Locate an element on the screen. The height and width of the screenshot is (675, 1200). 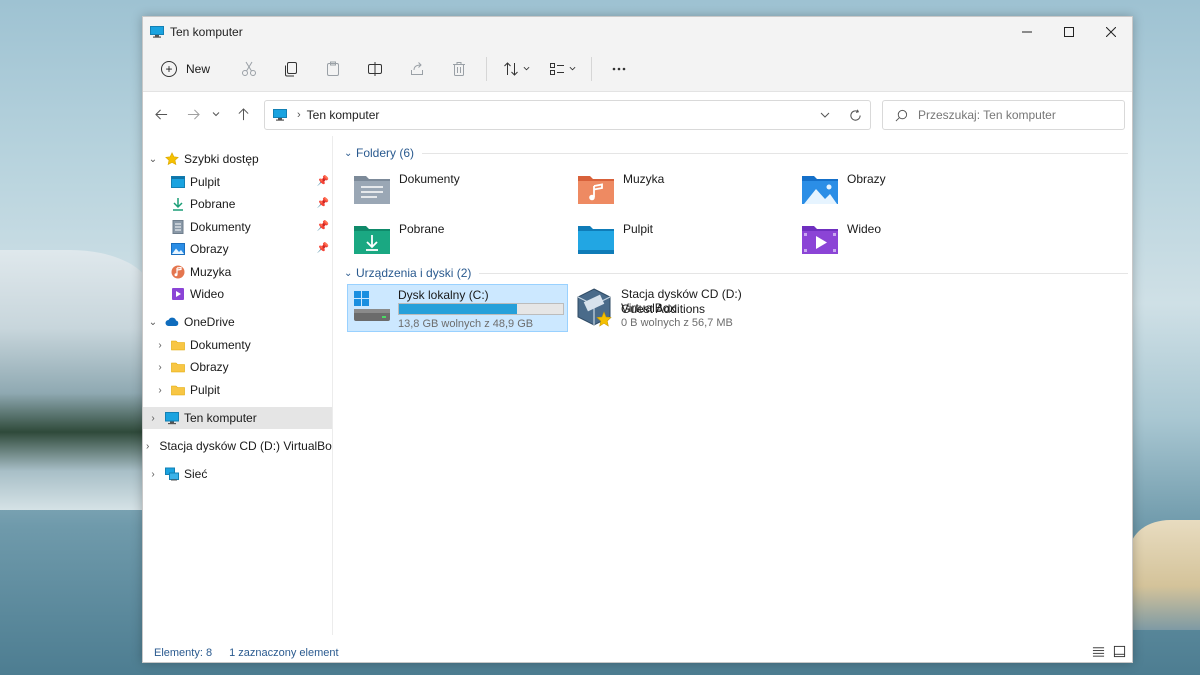
rename-button is located at coordinates (375, 69).